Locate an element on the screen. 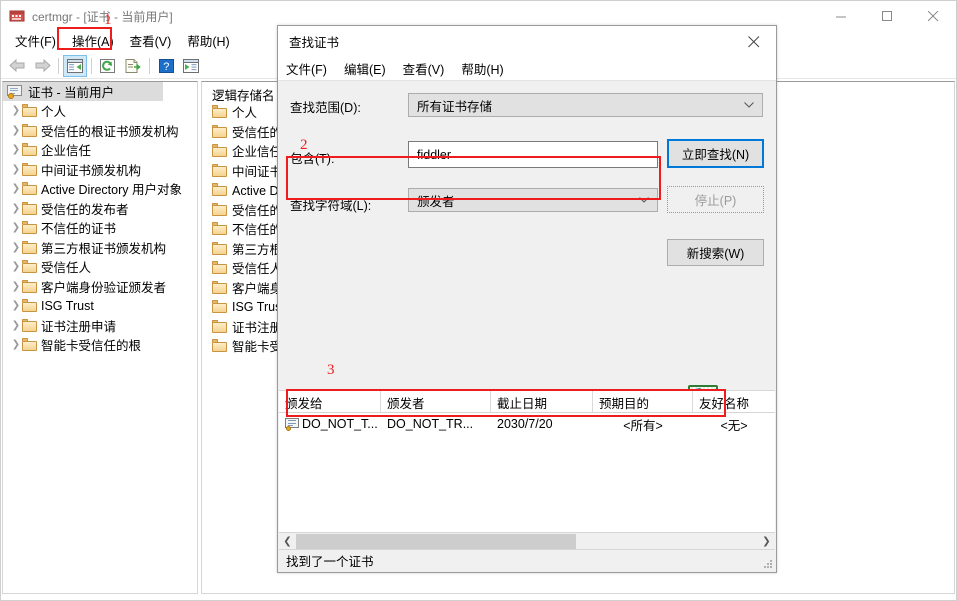  column-issuer: 颁发者 is located at coordinates (436, 401).